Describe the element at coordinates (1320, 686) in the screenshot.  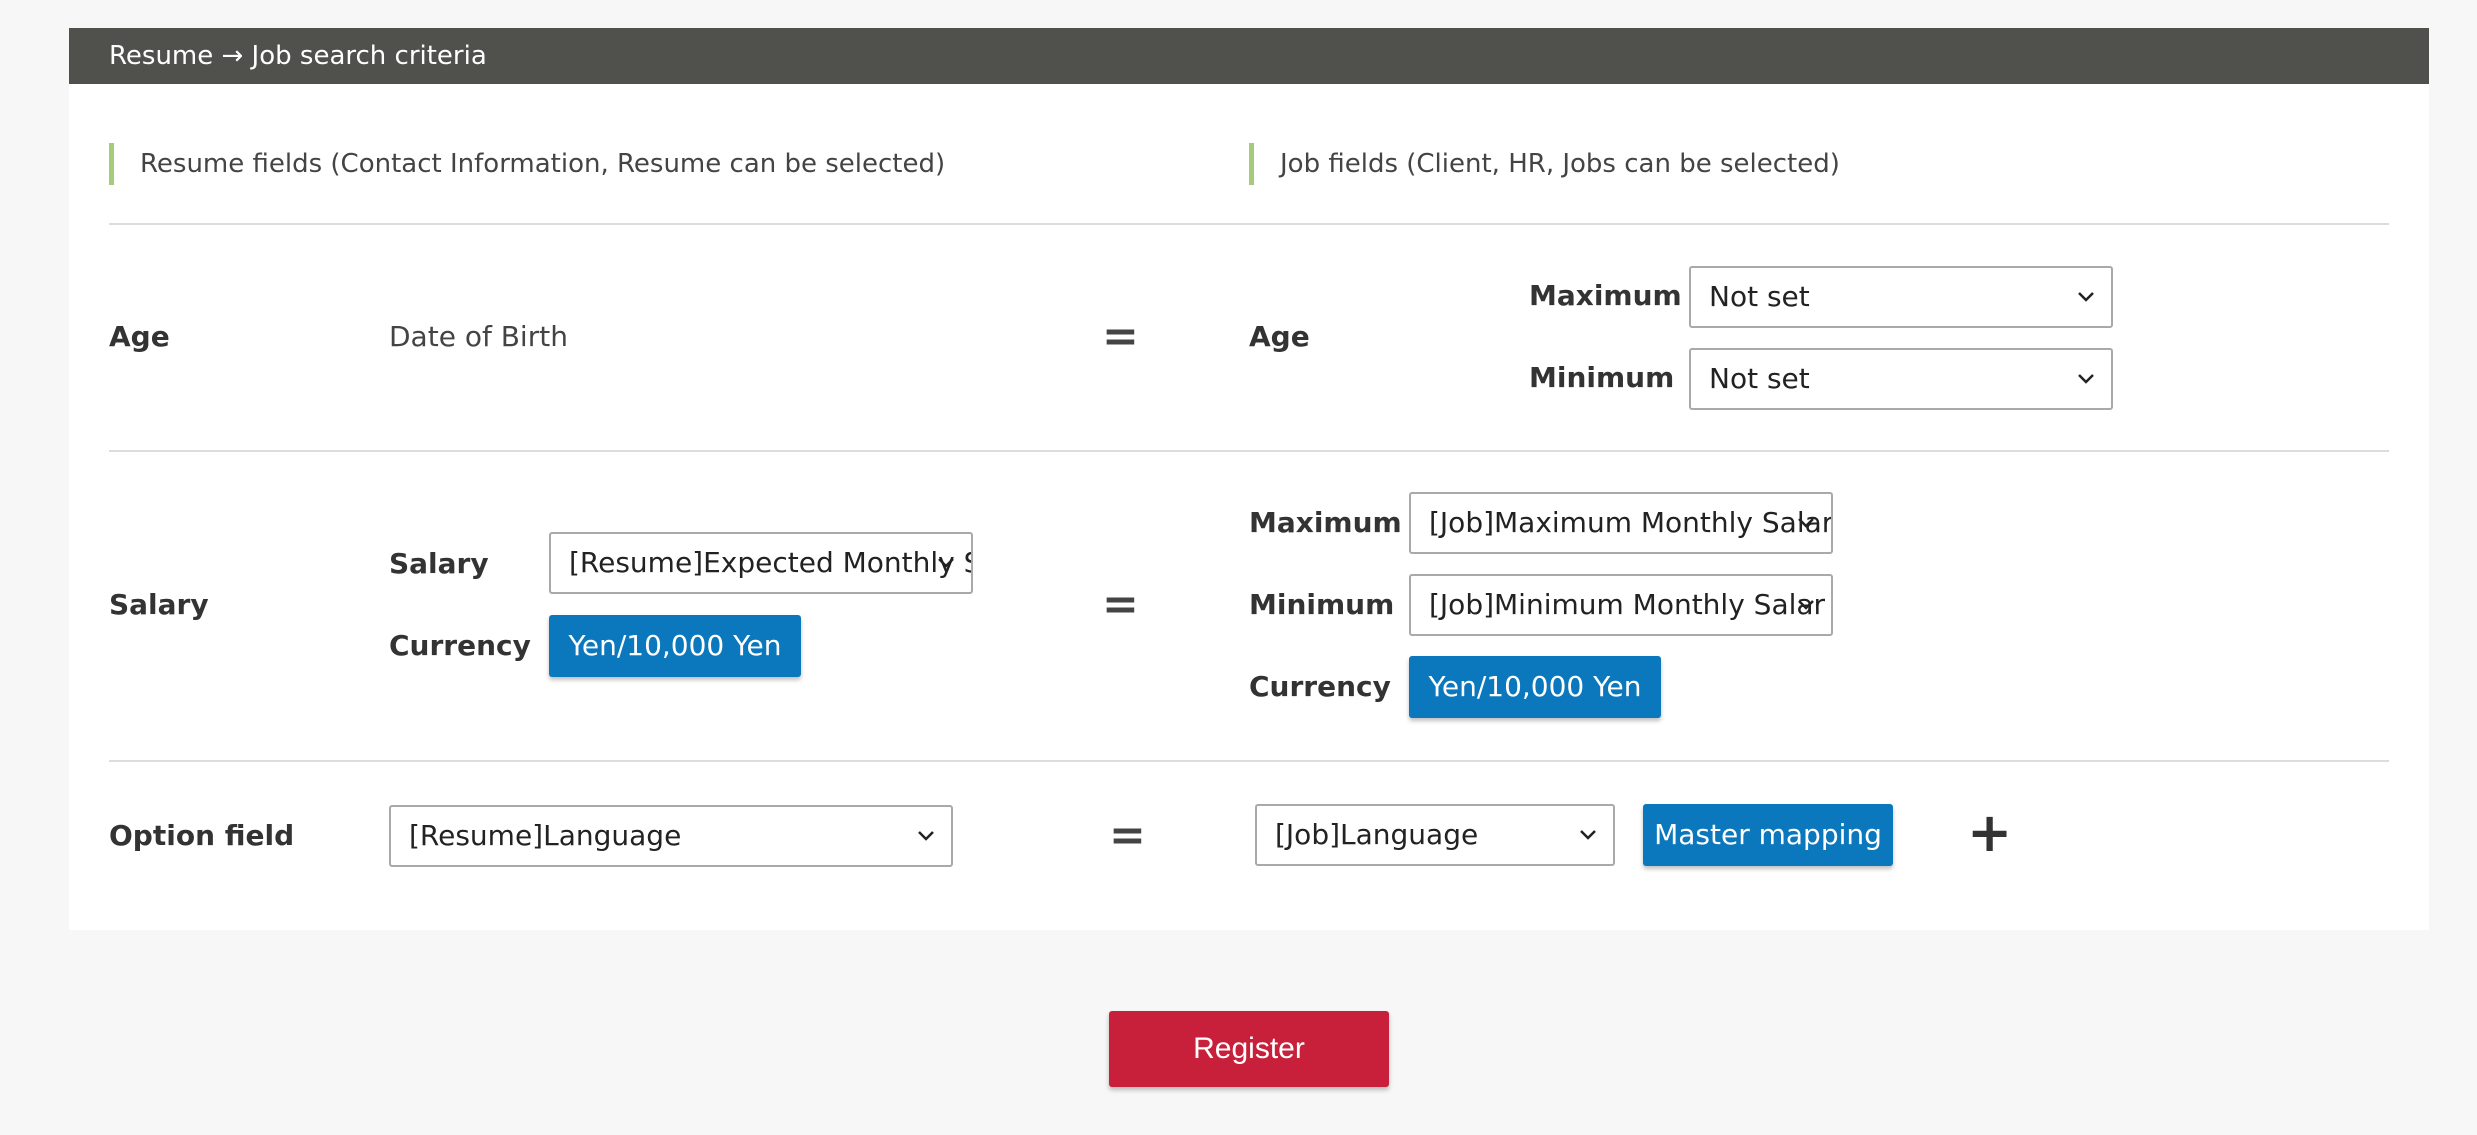
I see `job-currency-label: Currency` at that location.